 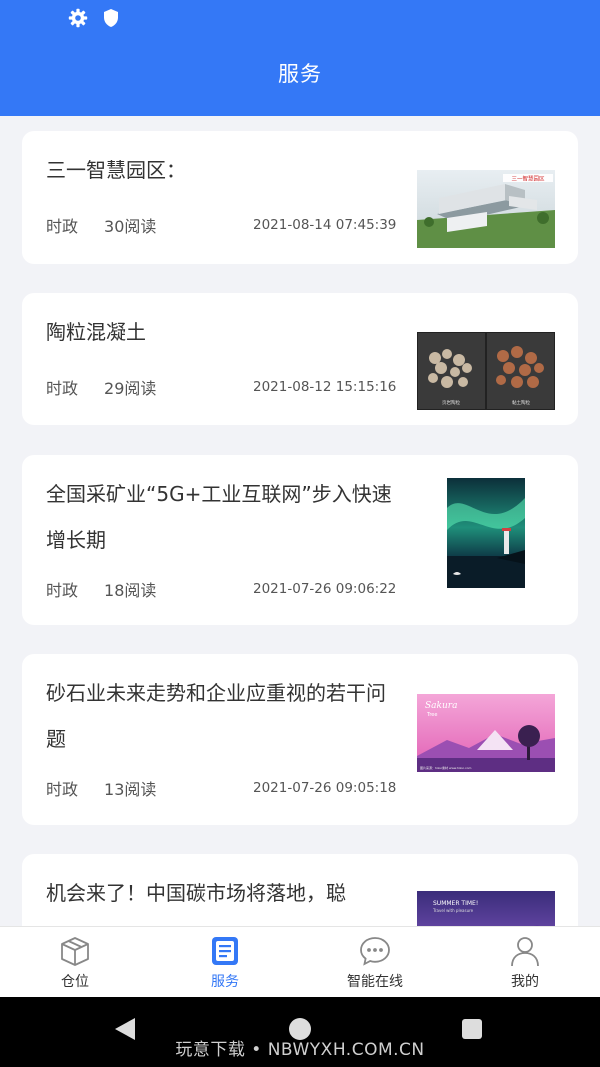 What do you see at coordinates (453, 910) in the screenshot?
I see `thumbnail-summer-subtitle: Travel with pleasure` at bounding box center [453, 910].